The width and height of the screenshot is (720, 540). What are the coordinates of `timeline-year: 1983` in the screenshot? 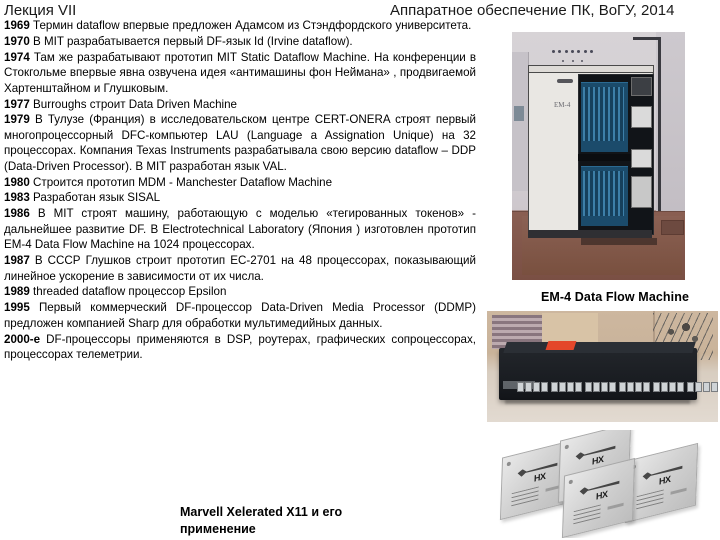 It's located at (17, 198).